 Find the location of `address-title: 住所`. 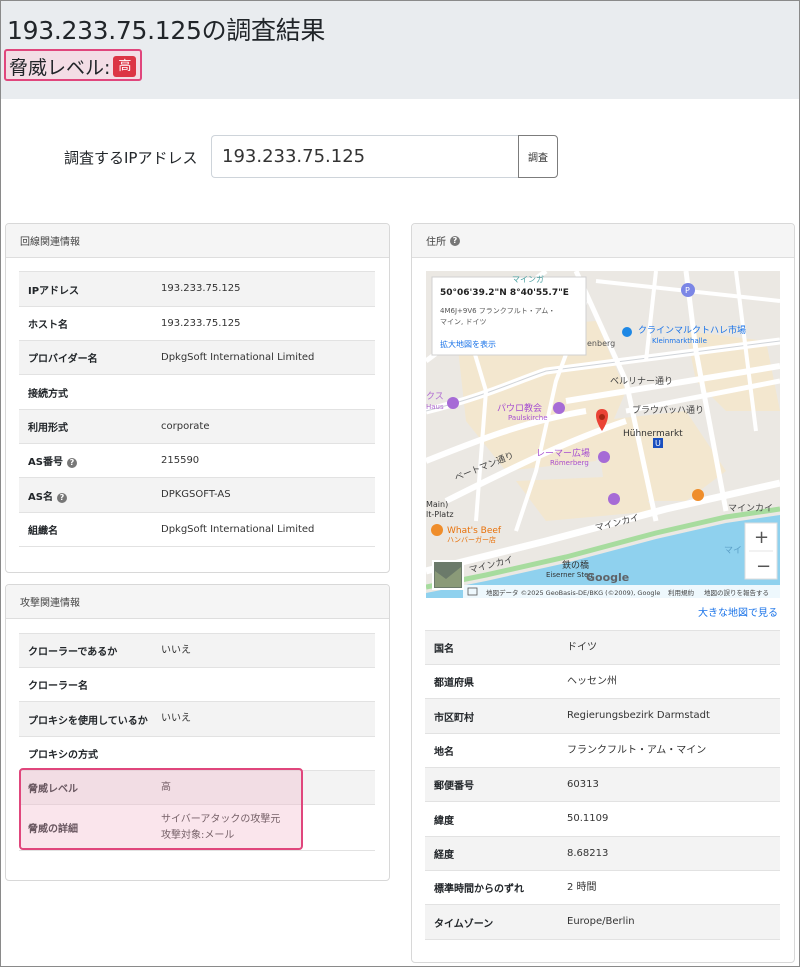

address-title: 住所 is located at coordinates (436, 242).